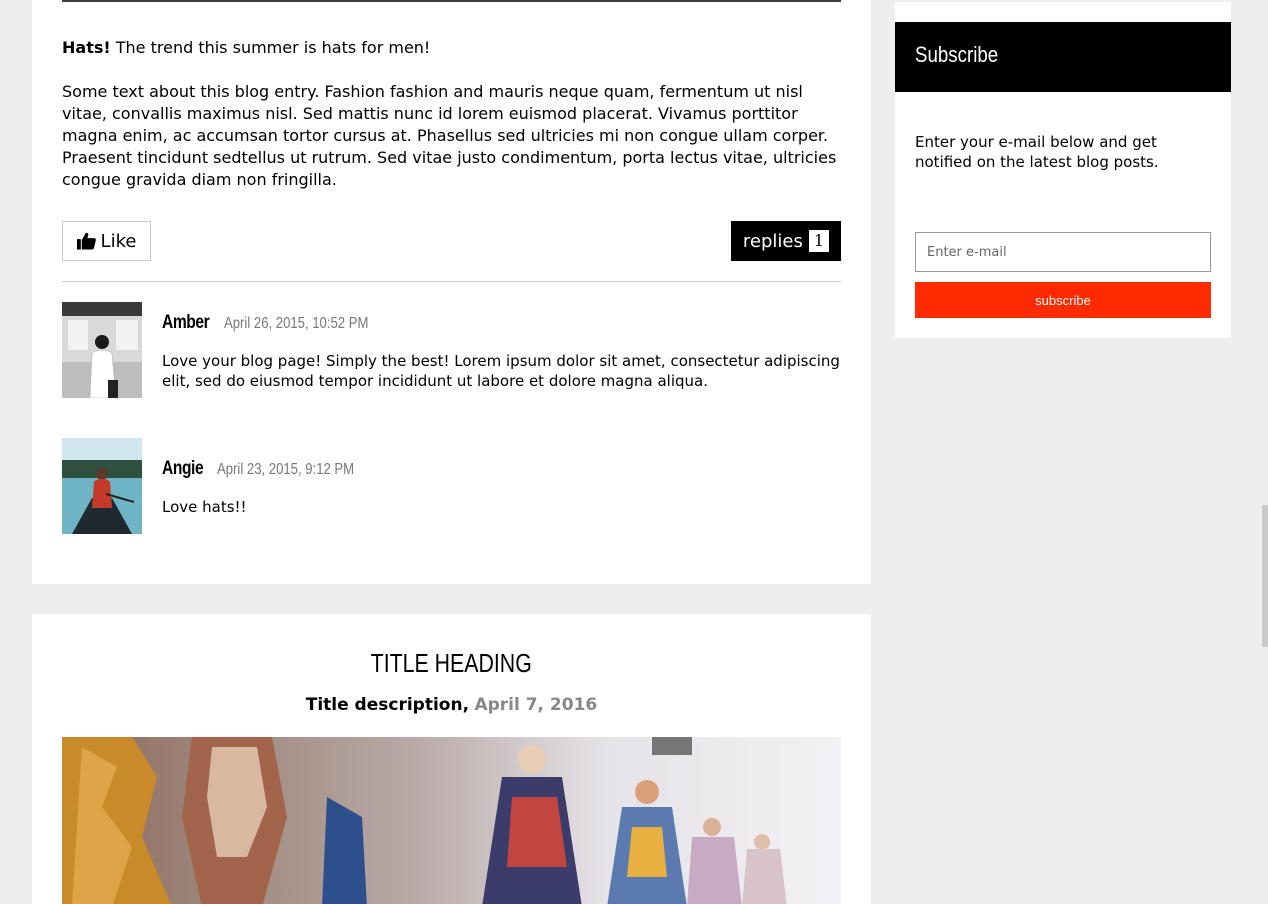 The image size is (1268, 904). I want to click on post-title-text: TITLE HEADING, so click(451, 663).